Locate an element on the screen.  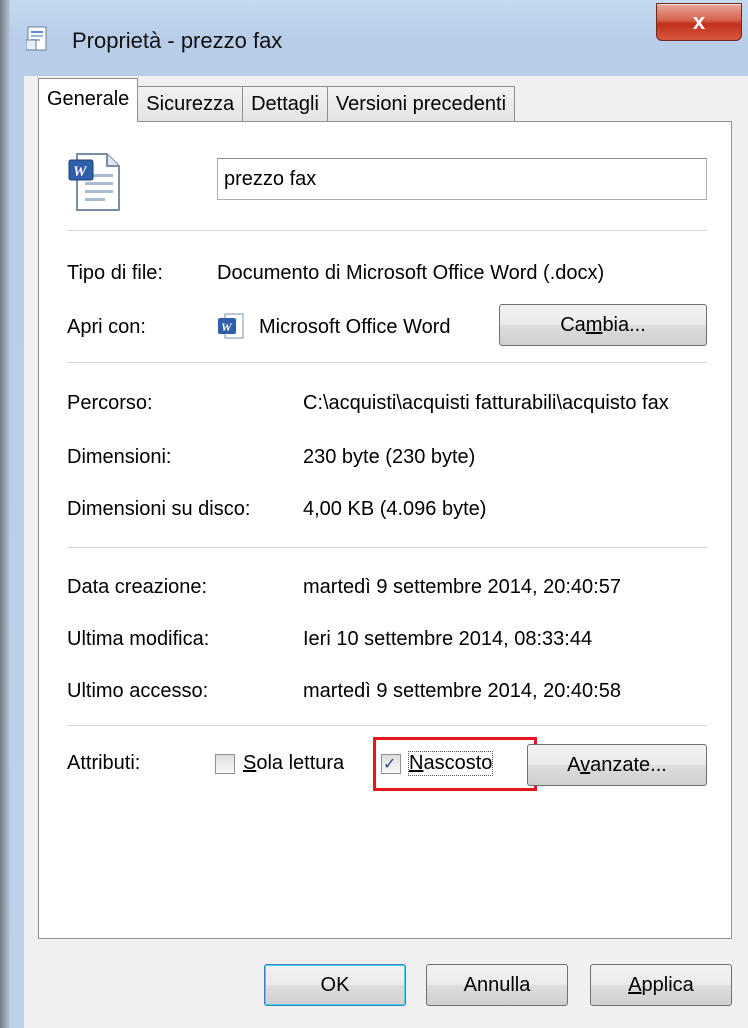
created-label: Data creazione: is located at coordinates (137, 587).